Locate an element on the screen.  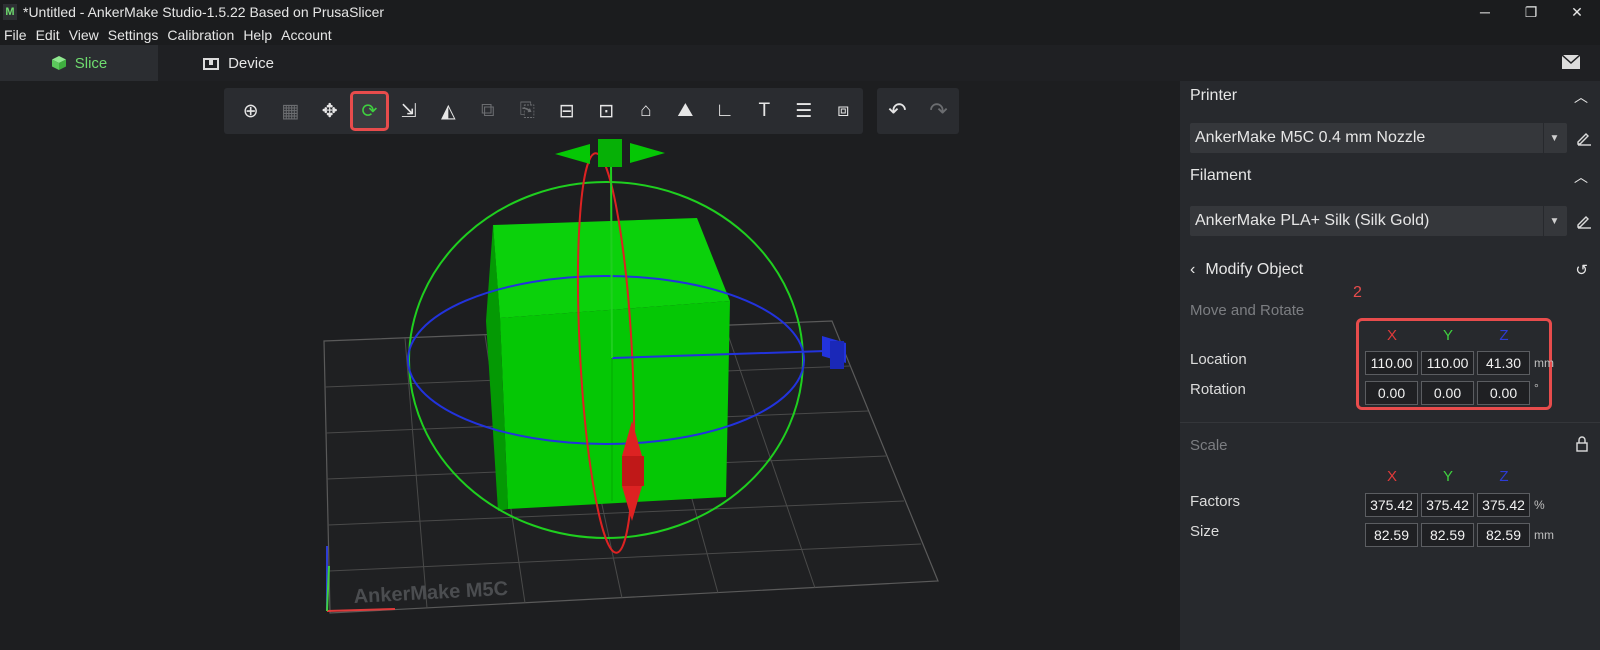
measure-tool-button: ∟ is located at coordinates (725, 111).